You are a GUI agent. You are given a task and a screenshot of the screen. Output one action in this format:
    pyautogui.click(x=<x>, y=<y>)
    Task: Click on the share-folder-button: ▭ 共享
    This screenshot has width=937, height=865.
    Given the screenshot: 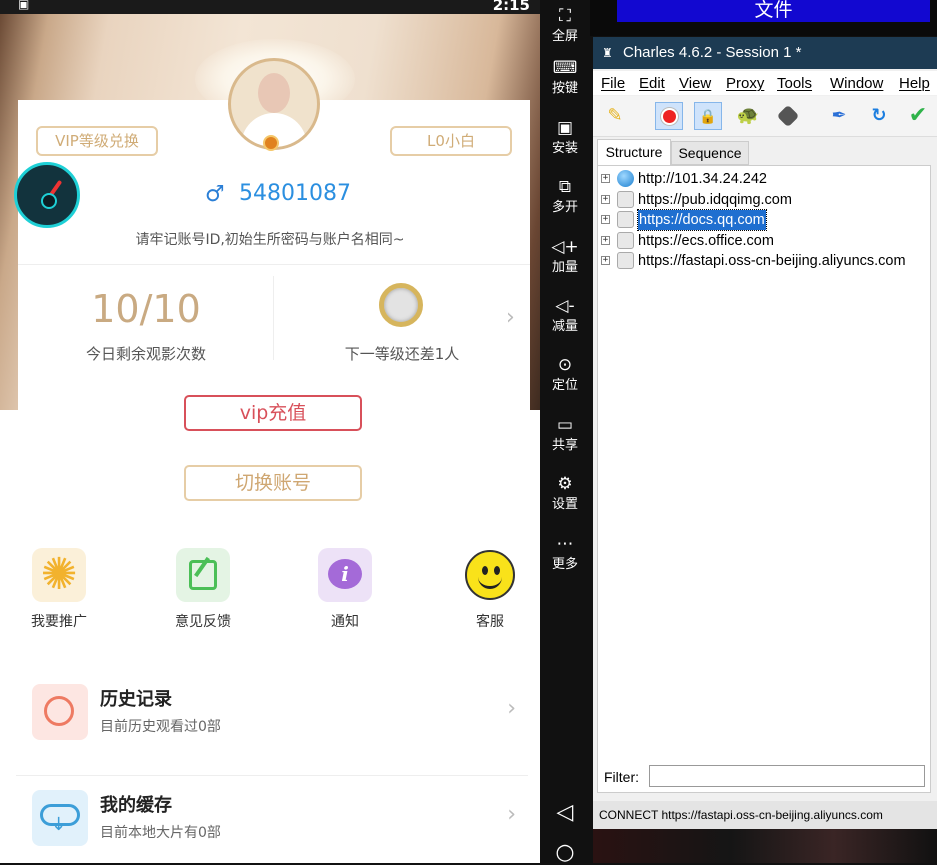 What is the action you would take?
    pyautogui.click(x=565, y=434)
    